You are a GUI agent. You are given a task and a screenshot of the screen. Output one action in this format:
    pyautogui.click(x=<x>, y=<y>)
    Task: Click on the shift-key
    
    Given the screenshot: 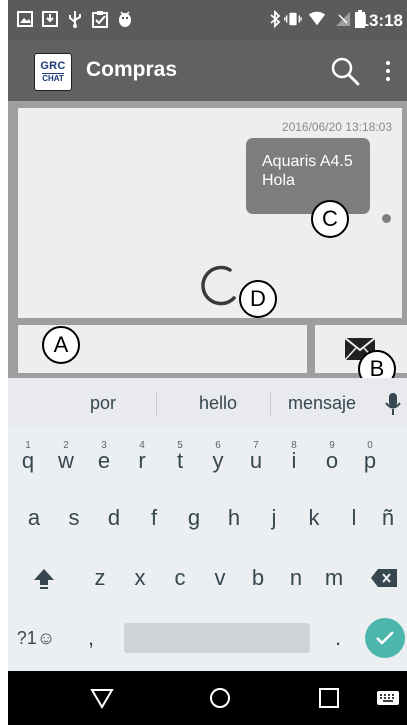 What is the action you would take?
    pyautogui.click(x=44, y=578)
    